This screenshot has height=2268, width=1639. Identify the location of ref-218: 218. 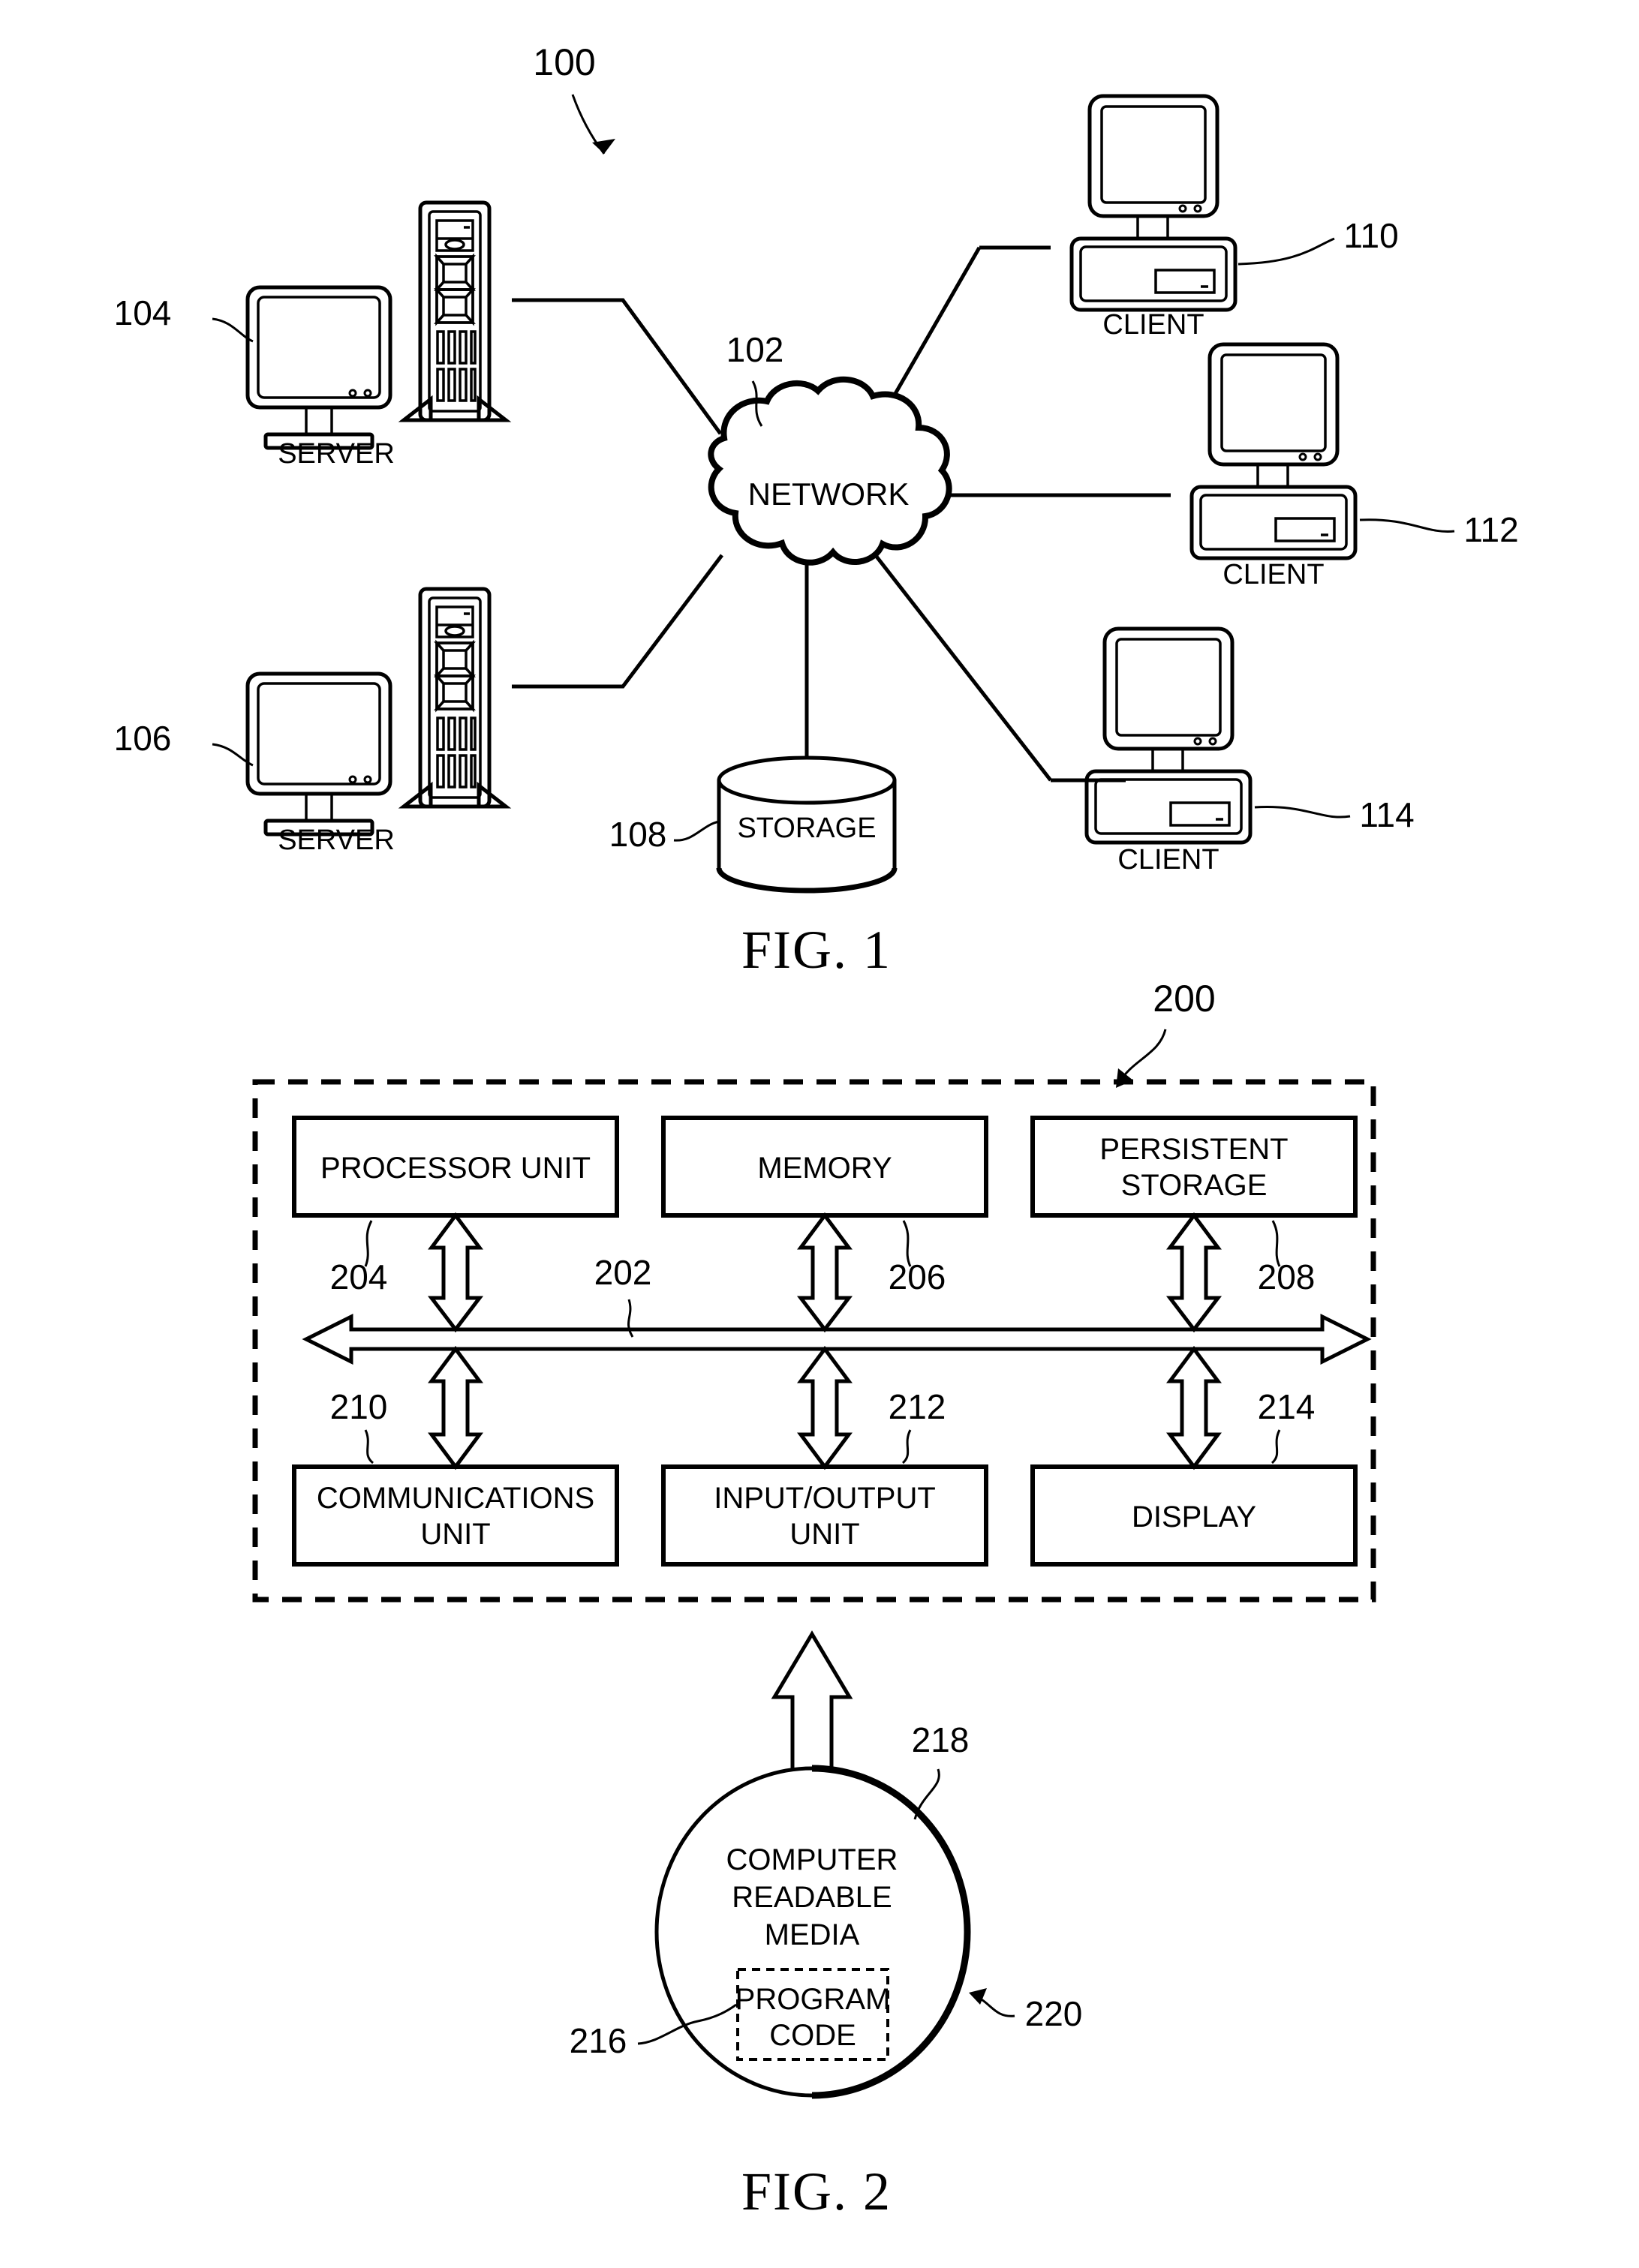
(941, 1770).